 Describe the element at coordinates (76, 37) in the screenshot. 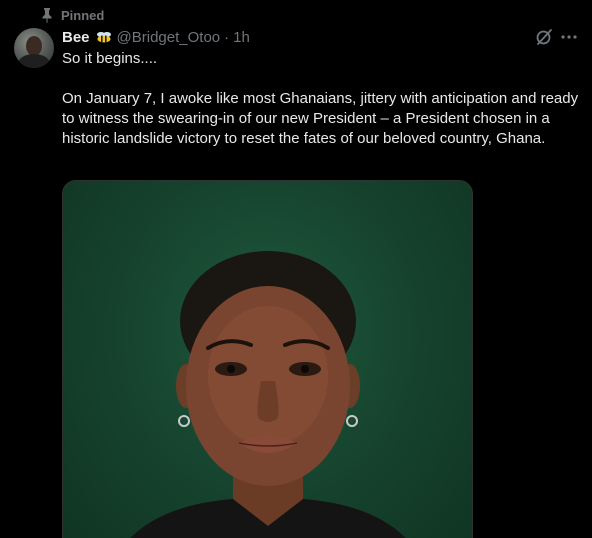

I see `display-name: Bee` at that location.